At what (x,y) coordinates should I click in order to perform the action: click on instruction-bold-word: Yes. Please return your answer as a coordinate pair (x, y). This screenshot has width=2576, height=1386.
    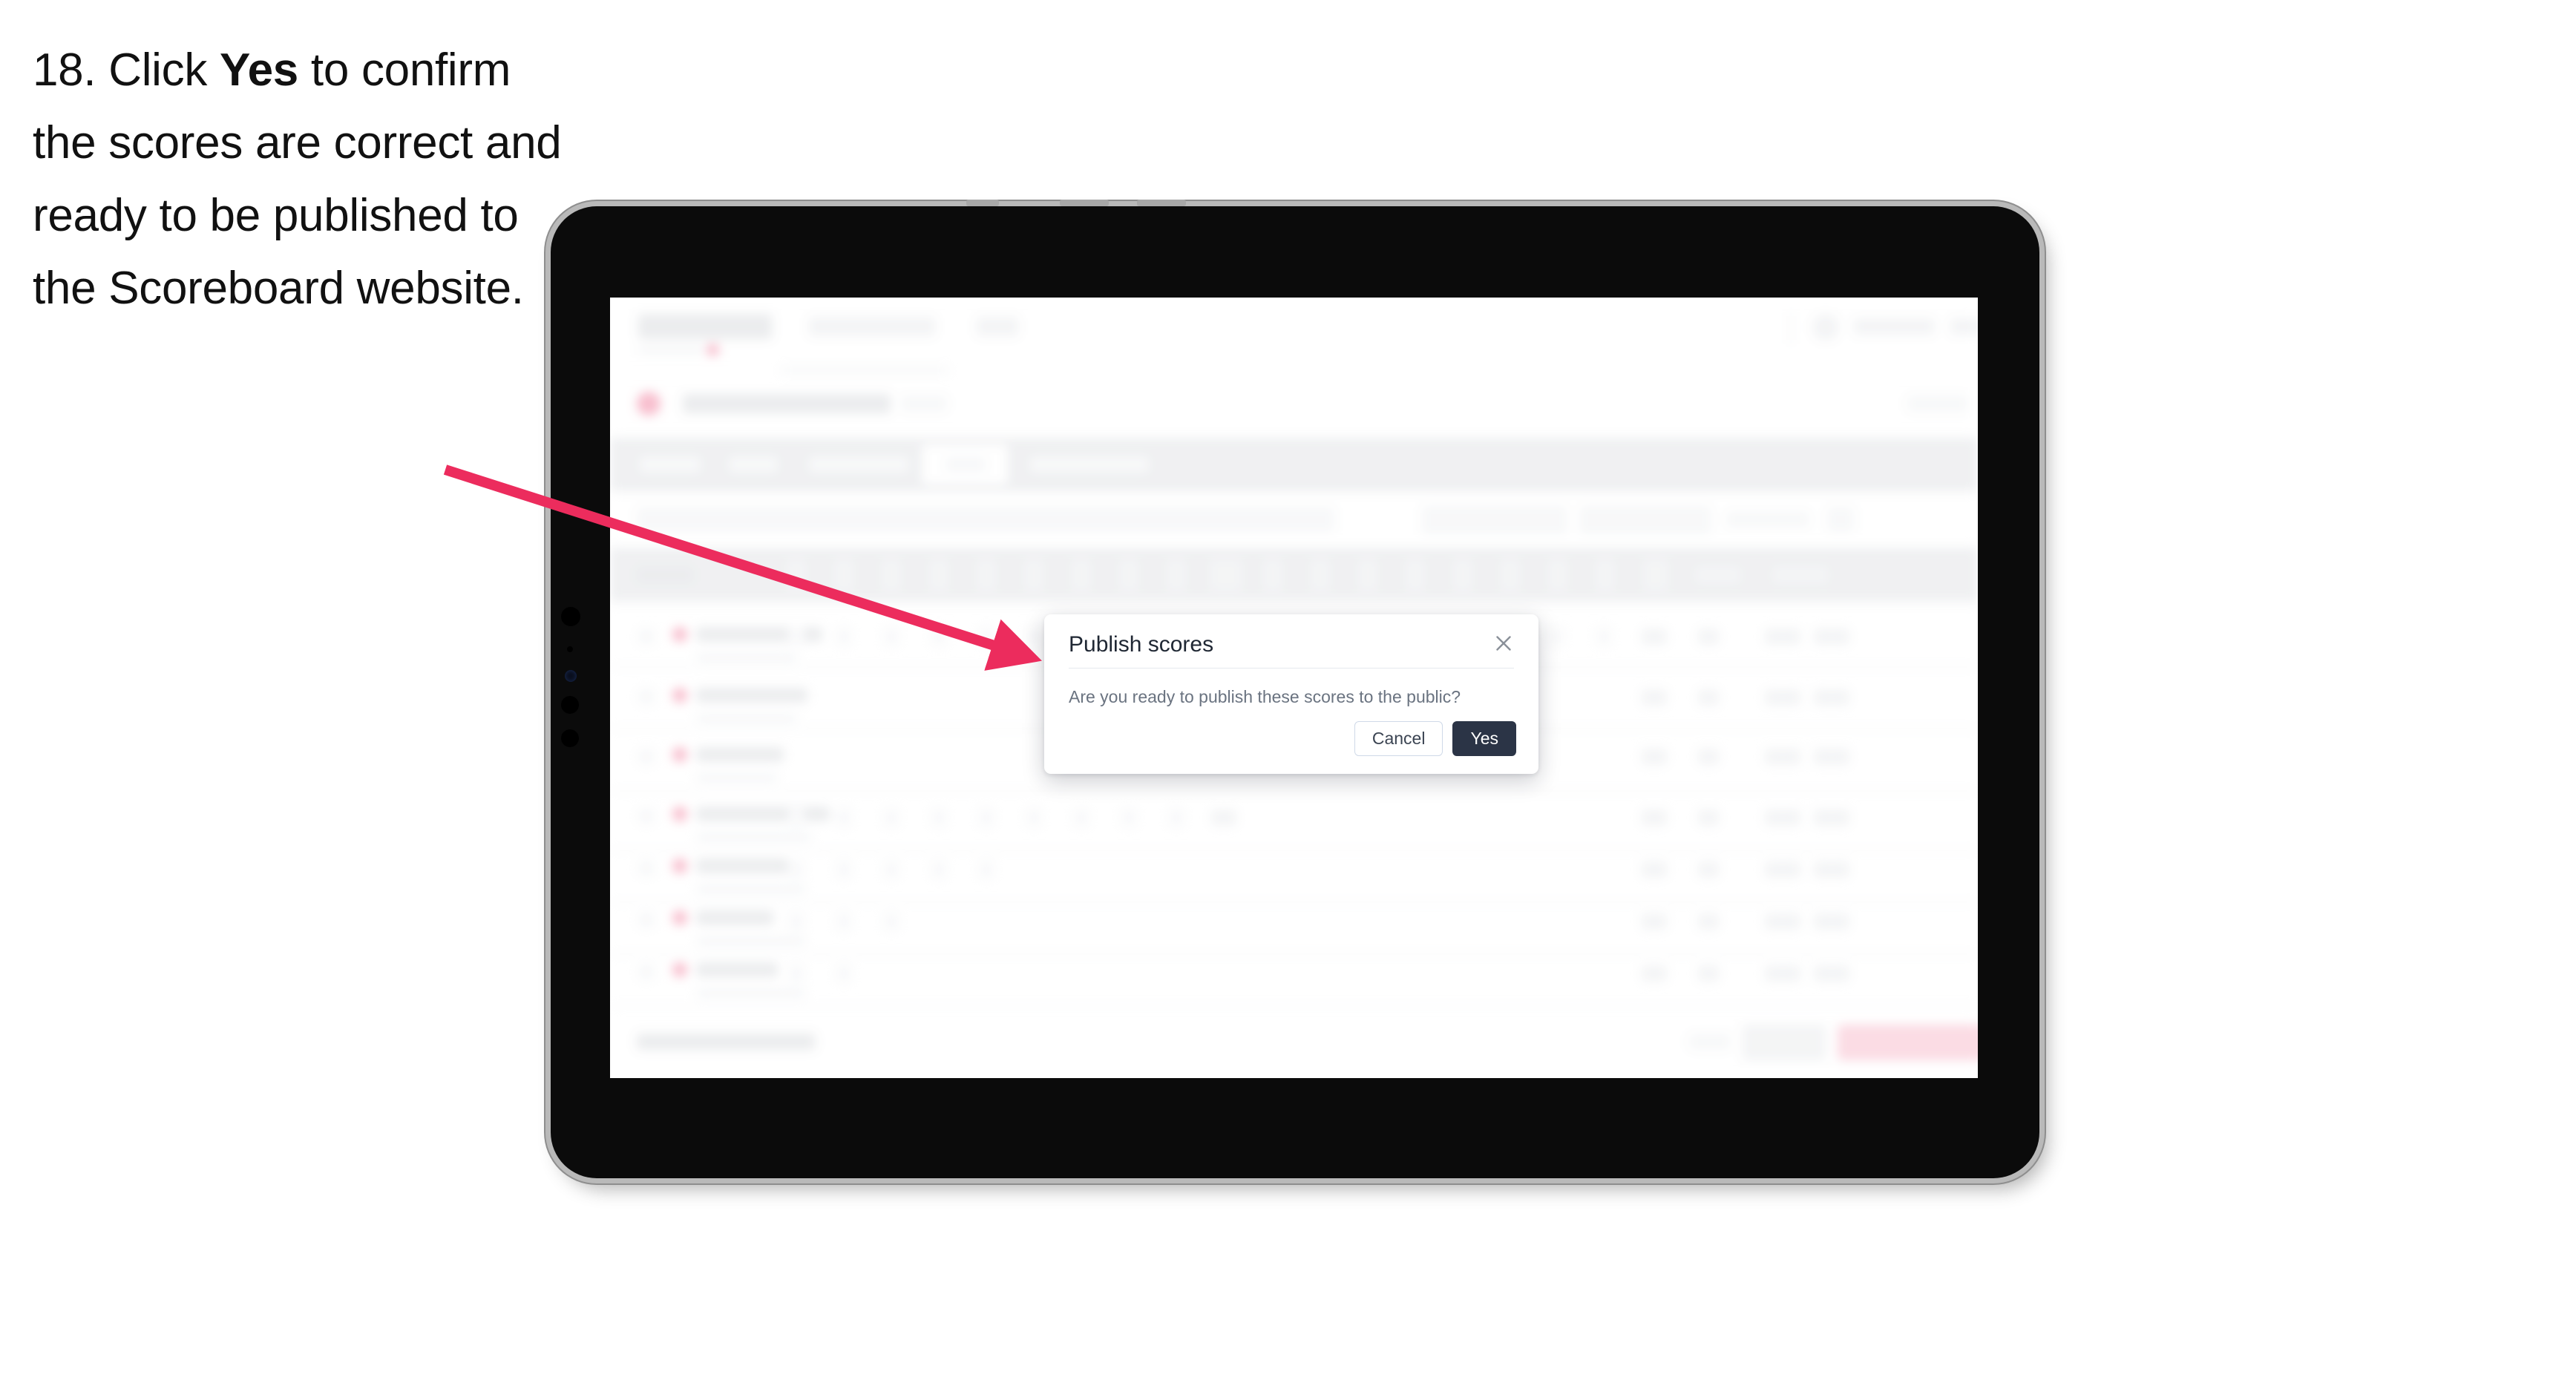
    Looking at the image, I should click on (258, 70).